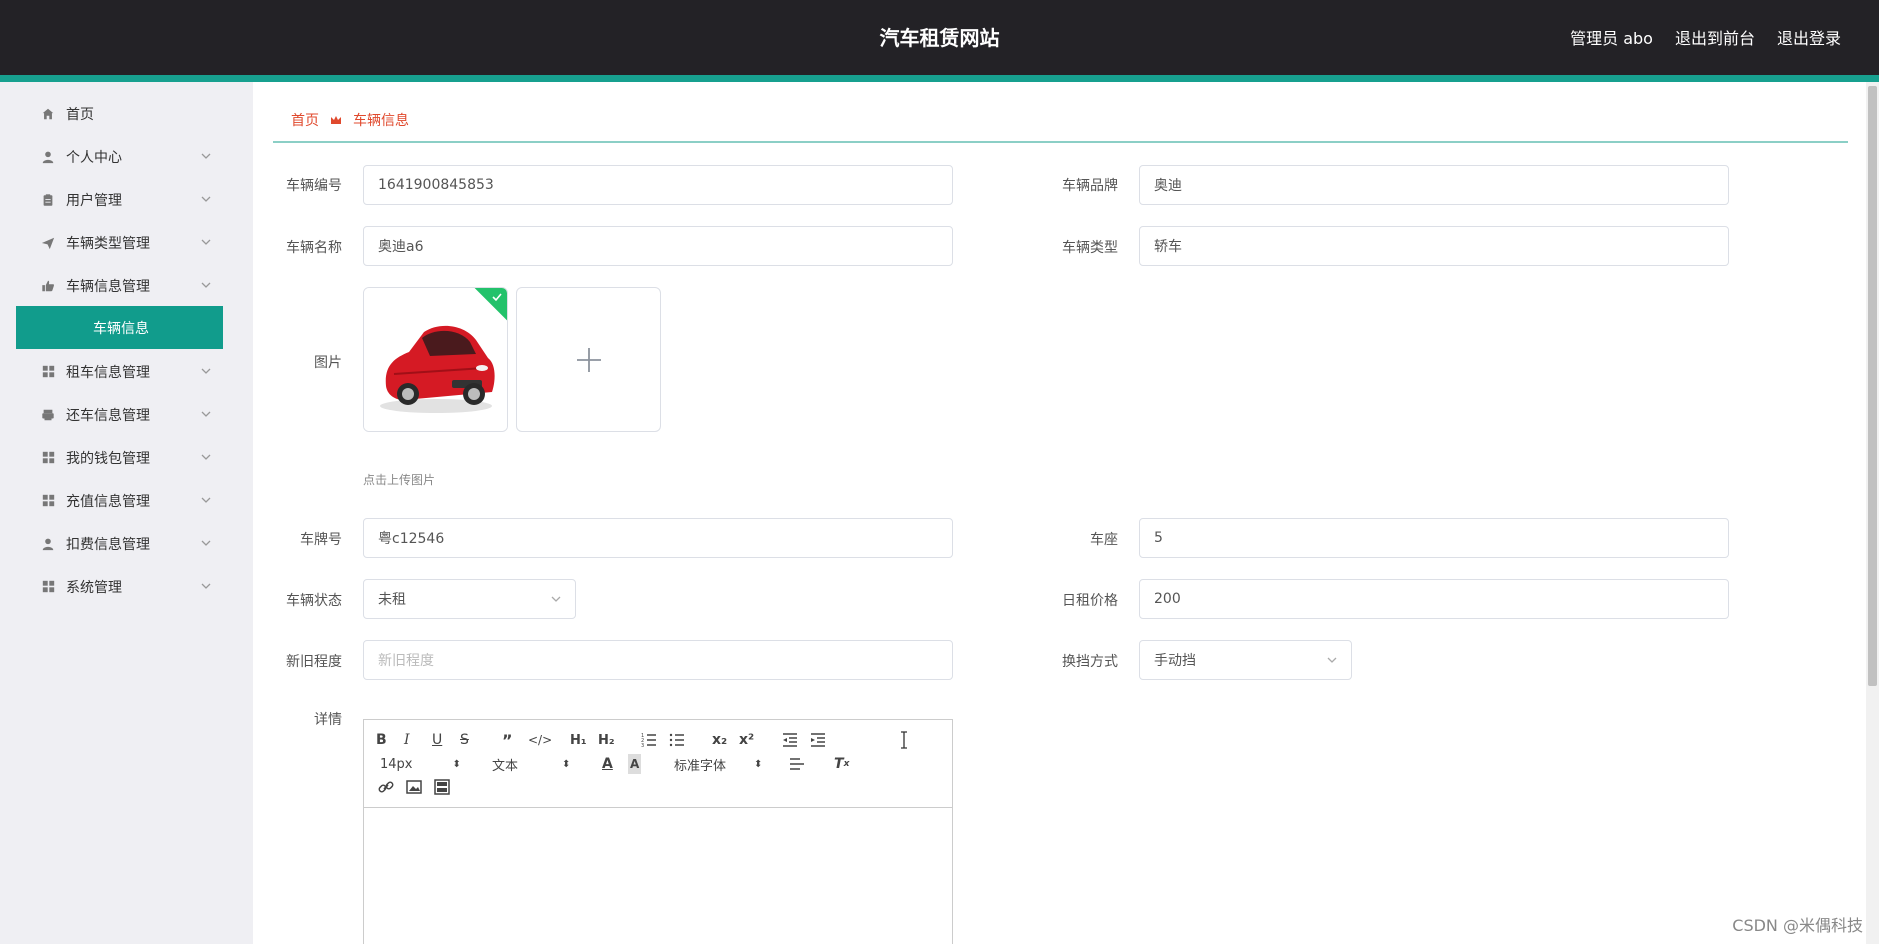  Describe the element at coordinates (1168, 247) in the screenshot. I see `vehicle-type-value: 轿车` at that location.